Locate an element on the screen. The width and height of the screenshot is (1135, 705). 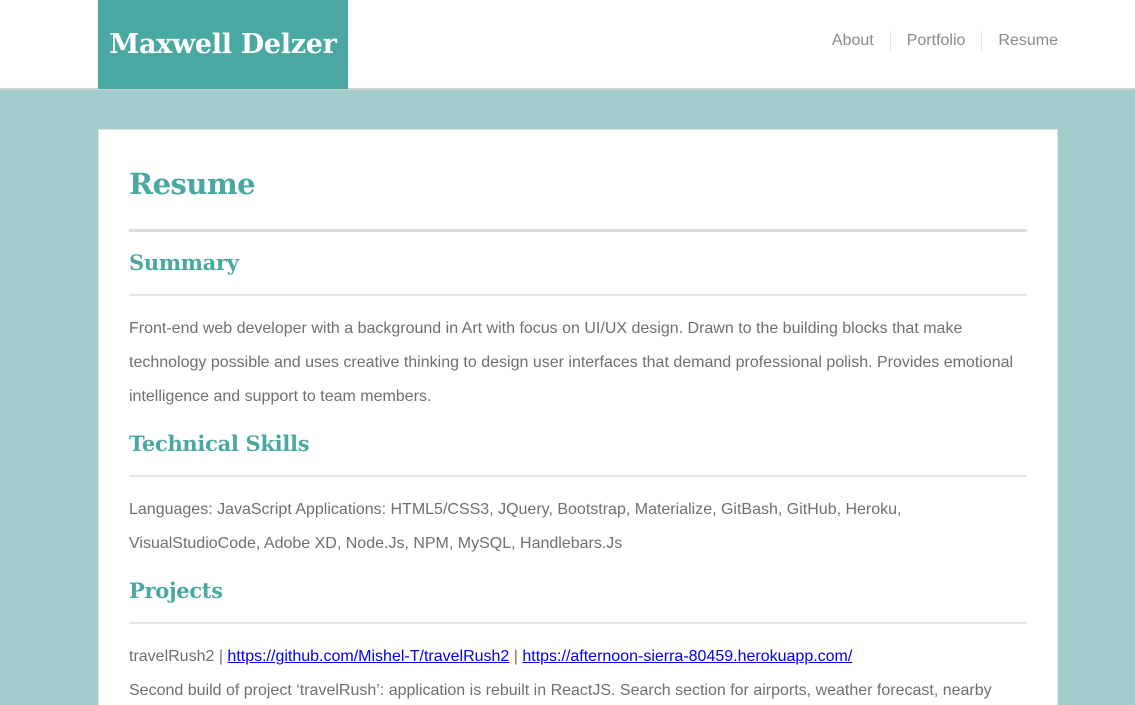
project-repo-link: https://github.com/Mishel-T/travelRush2 is located at coordinates (368, 656).